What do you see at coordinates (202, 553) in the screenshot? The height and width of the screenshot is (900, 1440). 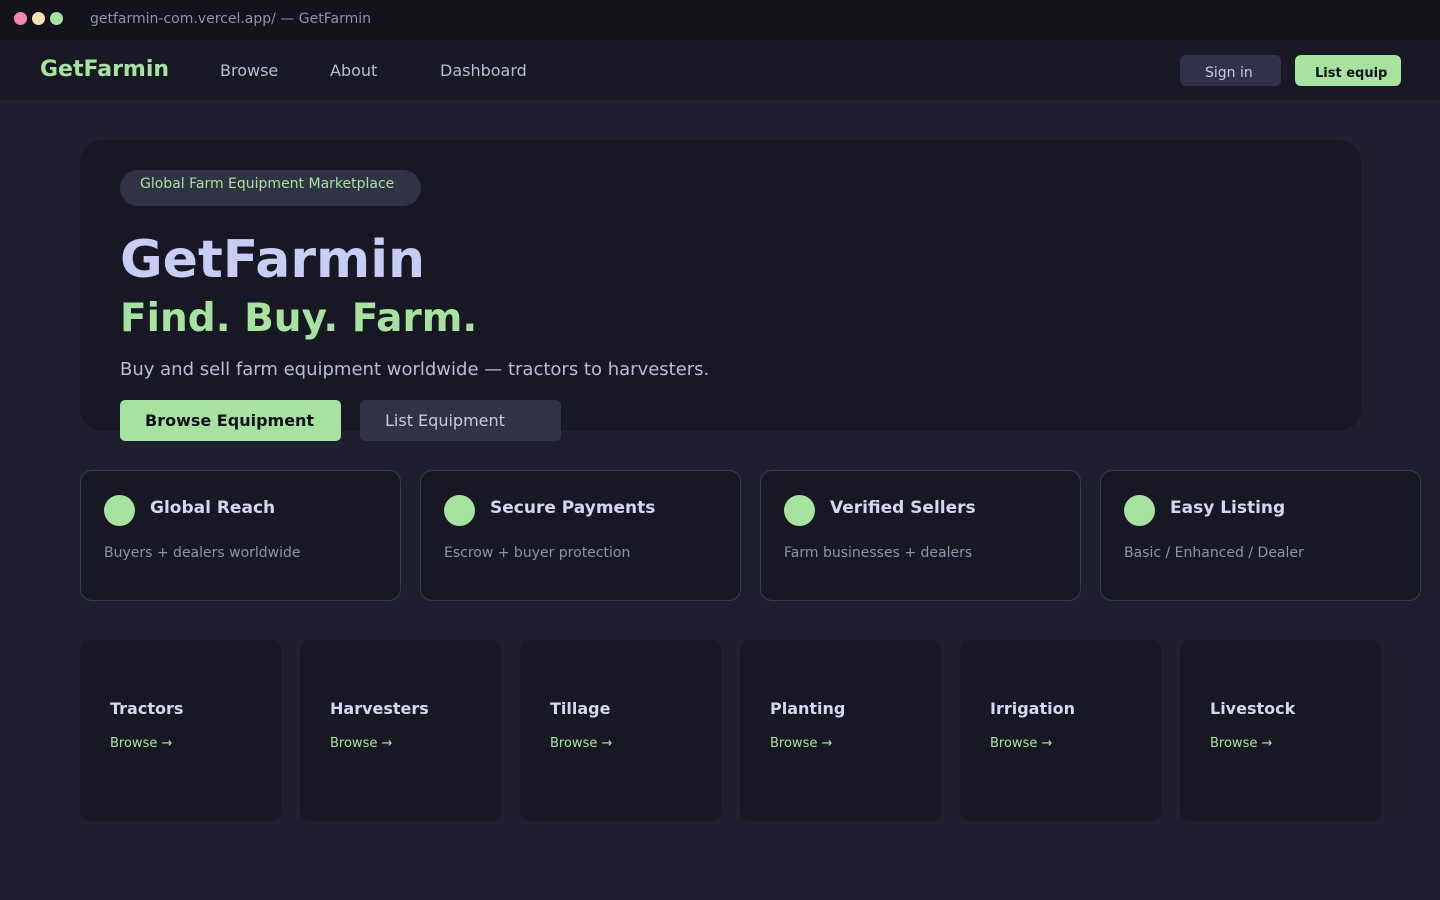 I see `feature-description: Buyers + dealers worldwide` at bounding box center [202, 553].